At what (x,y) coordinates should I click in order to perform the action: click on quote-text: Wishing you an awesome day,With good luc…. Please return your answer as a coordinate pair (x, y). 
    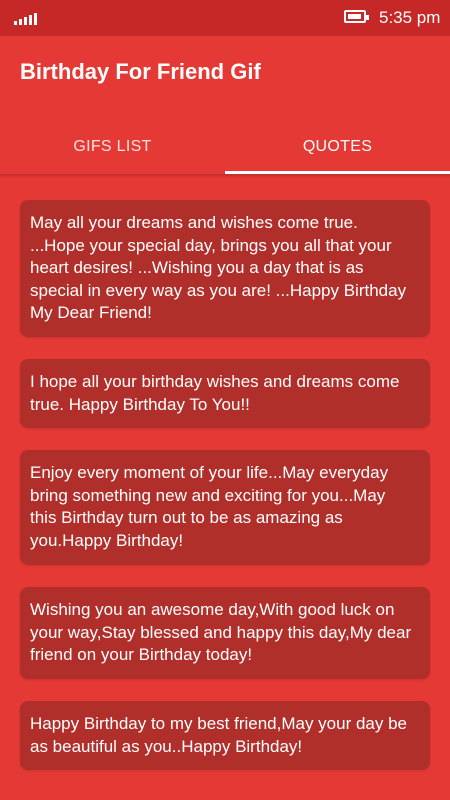
    Looking at the image, I should click on (221, 632).